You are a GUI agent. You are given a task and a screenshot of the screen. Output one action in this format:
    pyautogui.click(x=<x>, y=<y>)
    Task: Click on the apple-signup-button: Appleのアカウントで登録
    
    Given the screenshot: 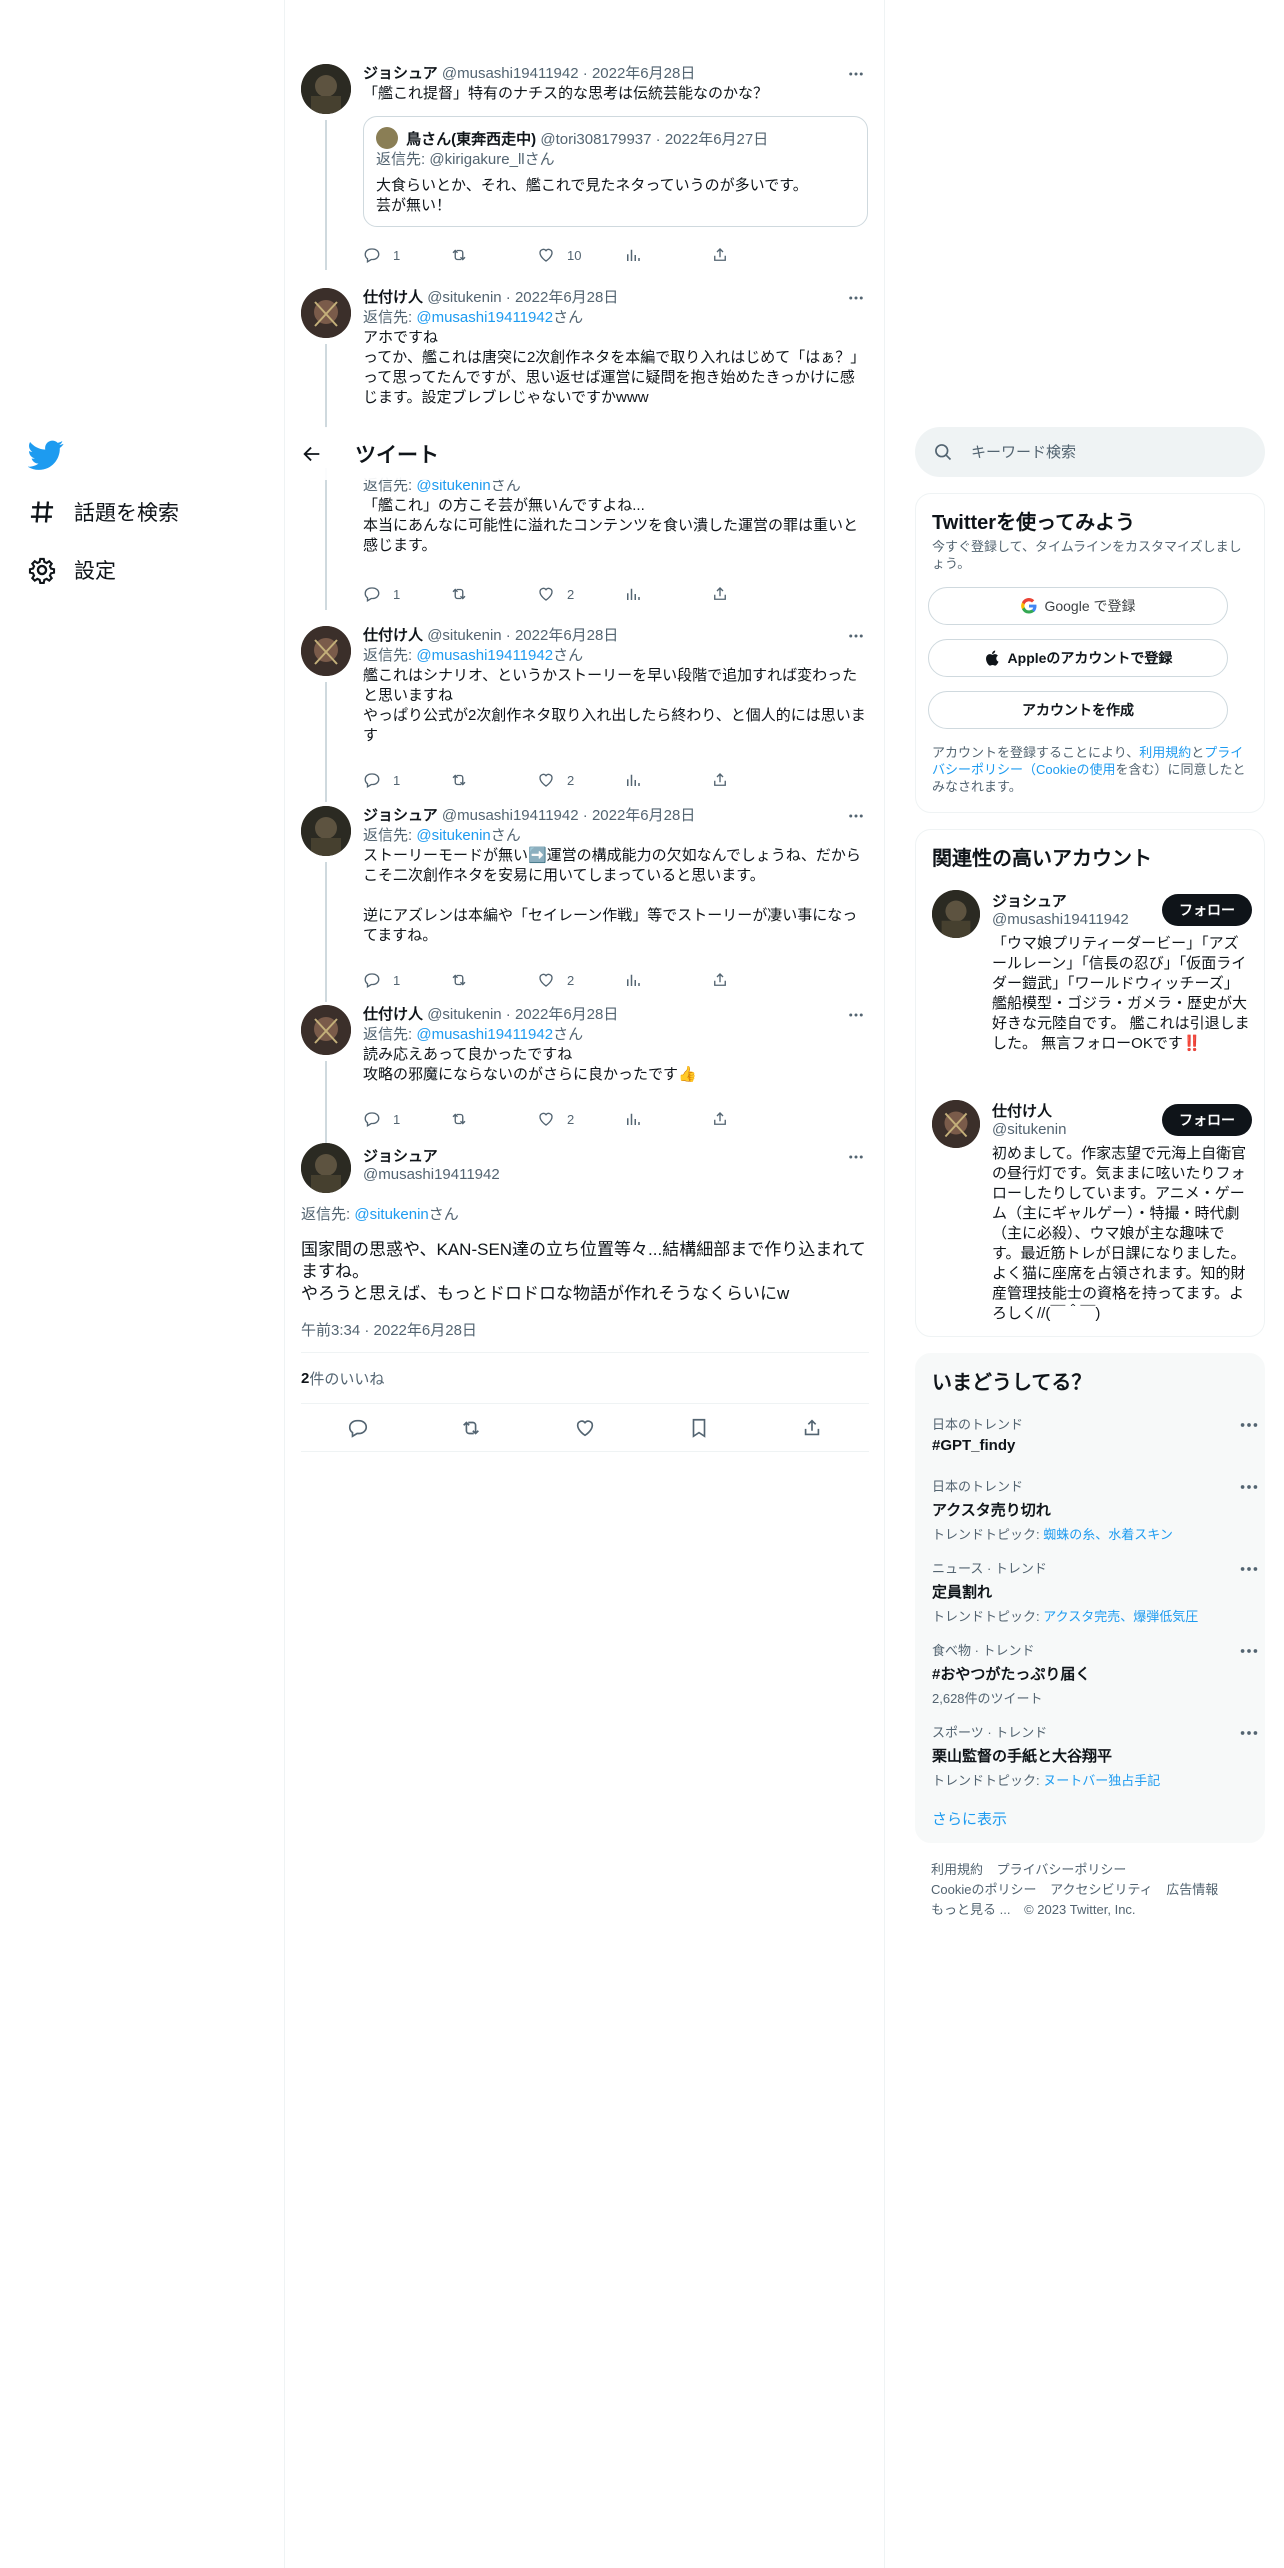 What is the action you would take?
    pyautogui.click(x=1078, y=658)
    